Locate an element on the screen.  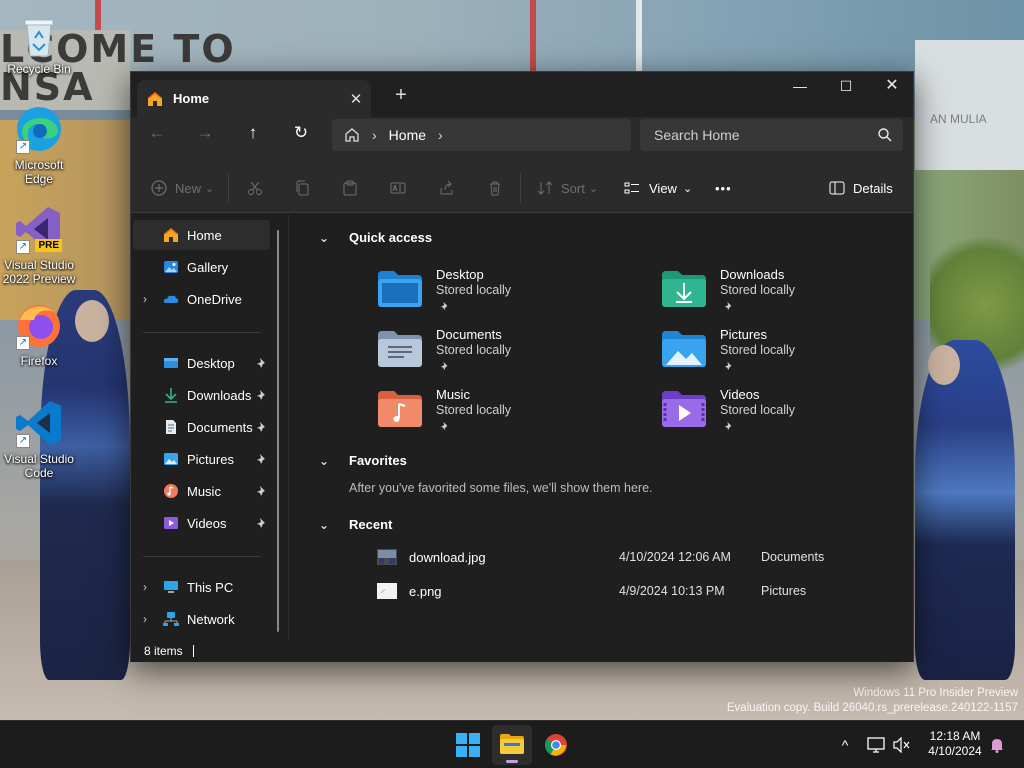
rename-button is located at coordinates (398, 188).